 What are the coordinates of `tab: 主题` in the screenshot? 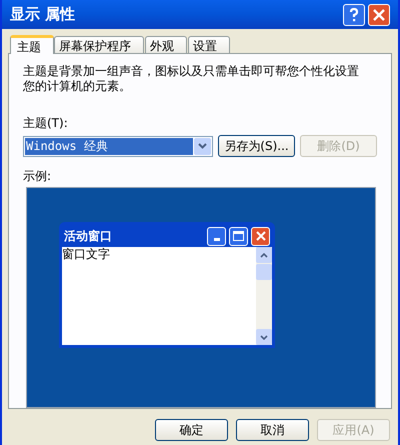 It's located at (32, 44).